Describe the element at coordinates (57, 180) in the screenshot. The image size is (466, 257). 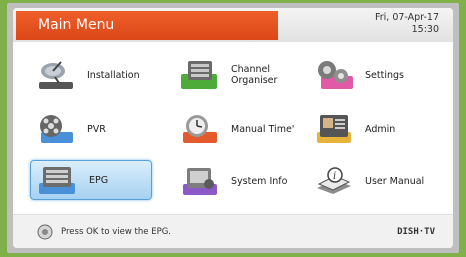
I see `epg-guide-icon` at that location.